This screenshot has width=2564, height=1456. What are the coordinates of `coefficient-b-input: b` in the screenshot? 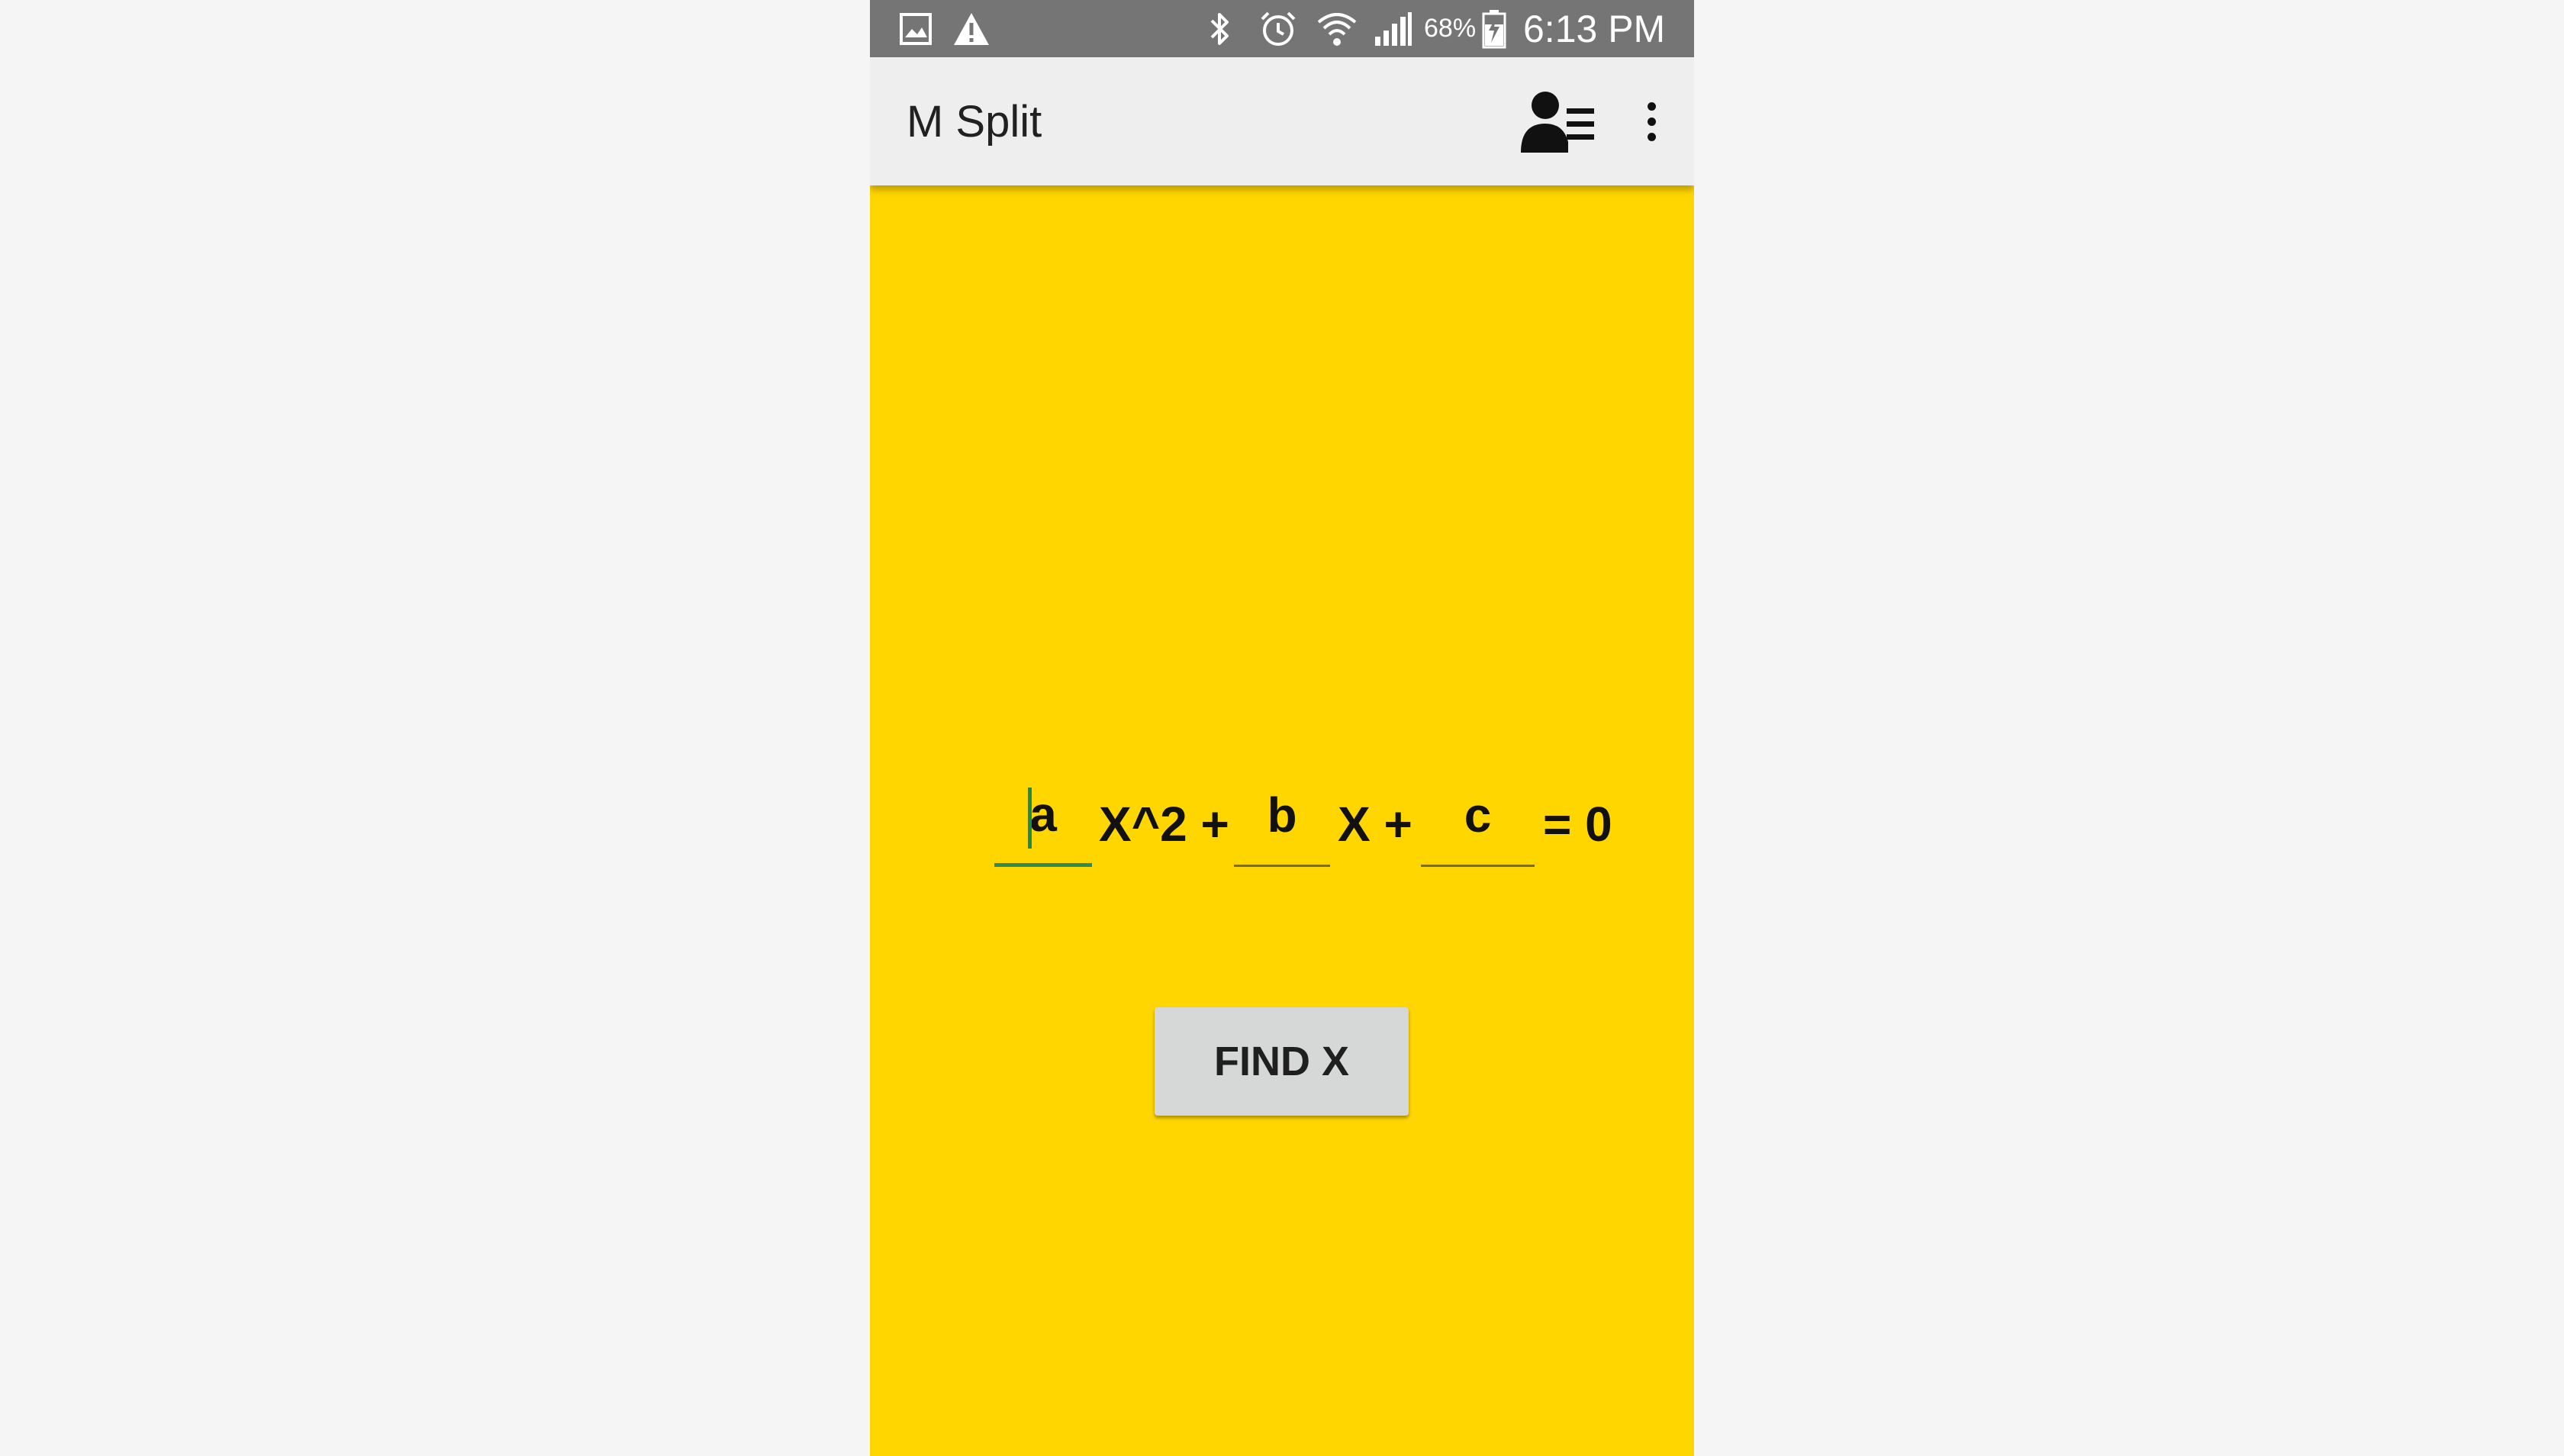 It's located at (1282, 823).